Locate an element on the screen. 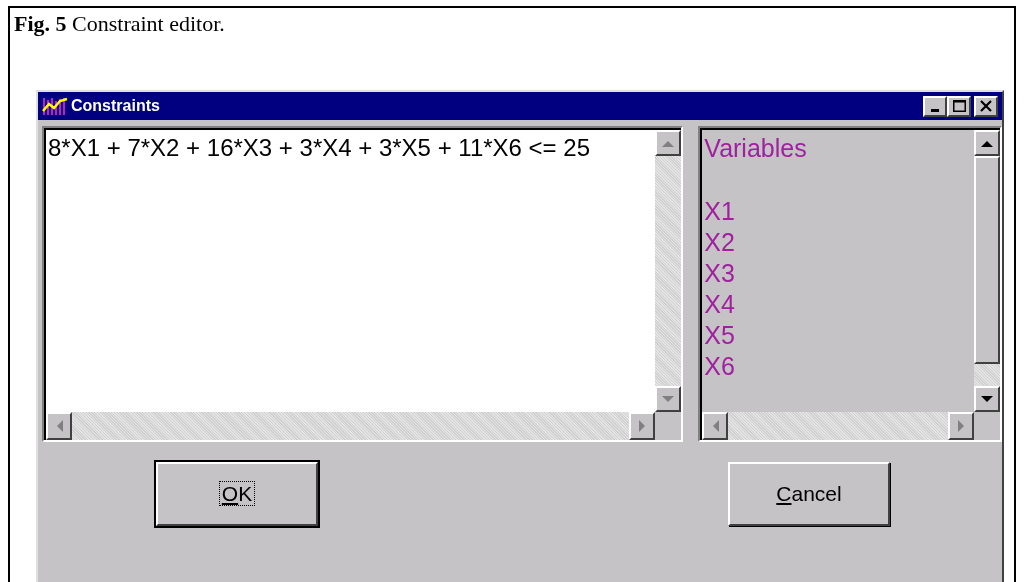 The width and height of the screenshot is (1025, 582). dialog-button: Cancel is located at coordinates (809, 494).